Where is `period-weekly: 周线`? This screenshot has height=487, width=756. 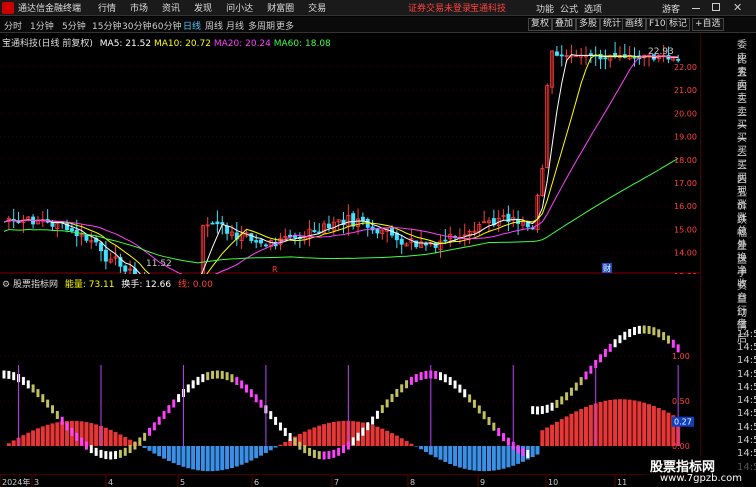 period-weekly: 周线 is located at coordinates (214, 25).